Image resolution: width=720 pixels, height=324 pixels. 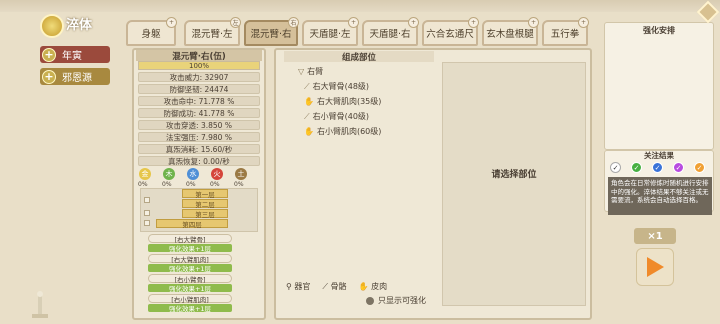 I want to click on tree-item: ⟋ 右小臂骨(40级), so click(x=336, y=116).